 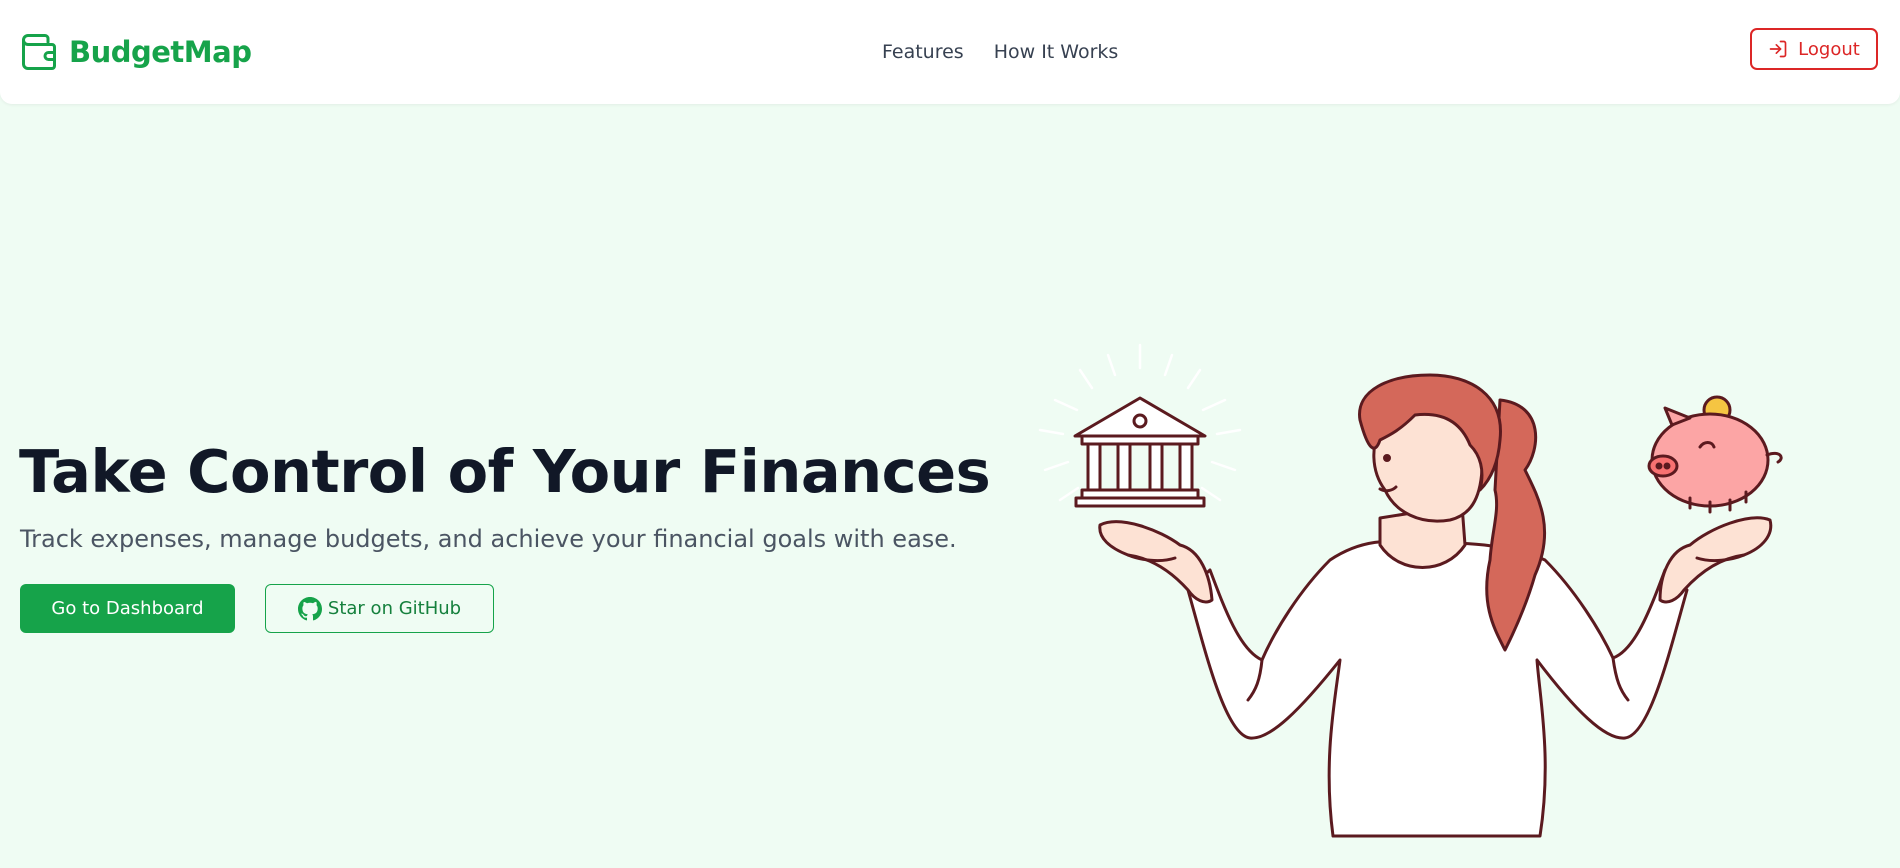 What do you see at coordinates (309, 608) in the screenshot?
I see `github-icon` at bounding box center [309, 608].